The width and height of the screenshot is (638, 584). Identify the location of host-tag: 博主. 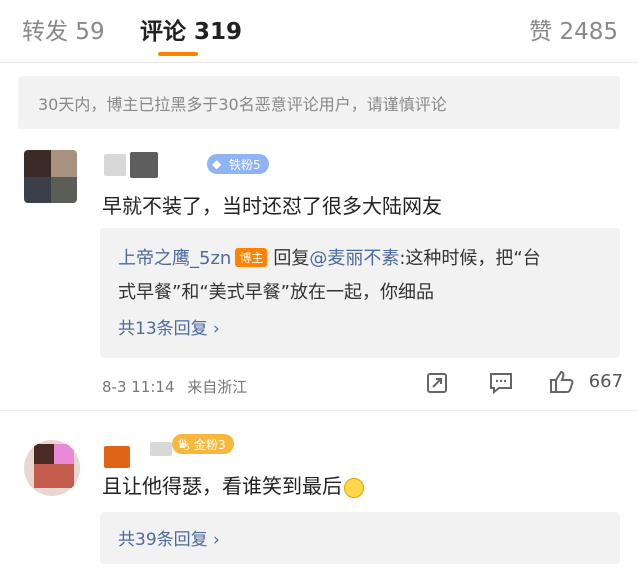
(251, 257).